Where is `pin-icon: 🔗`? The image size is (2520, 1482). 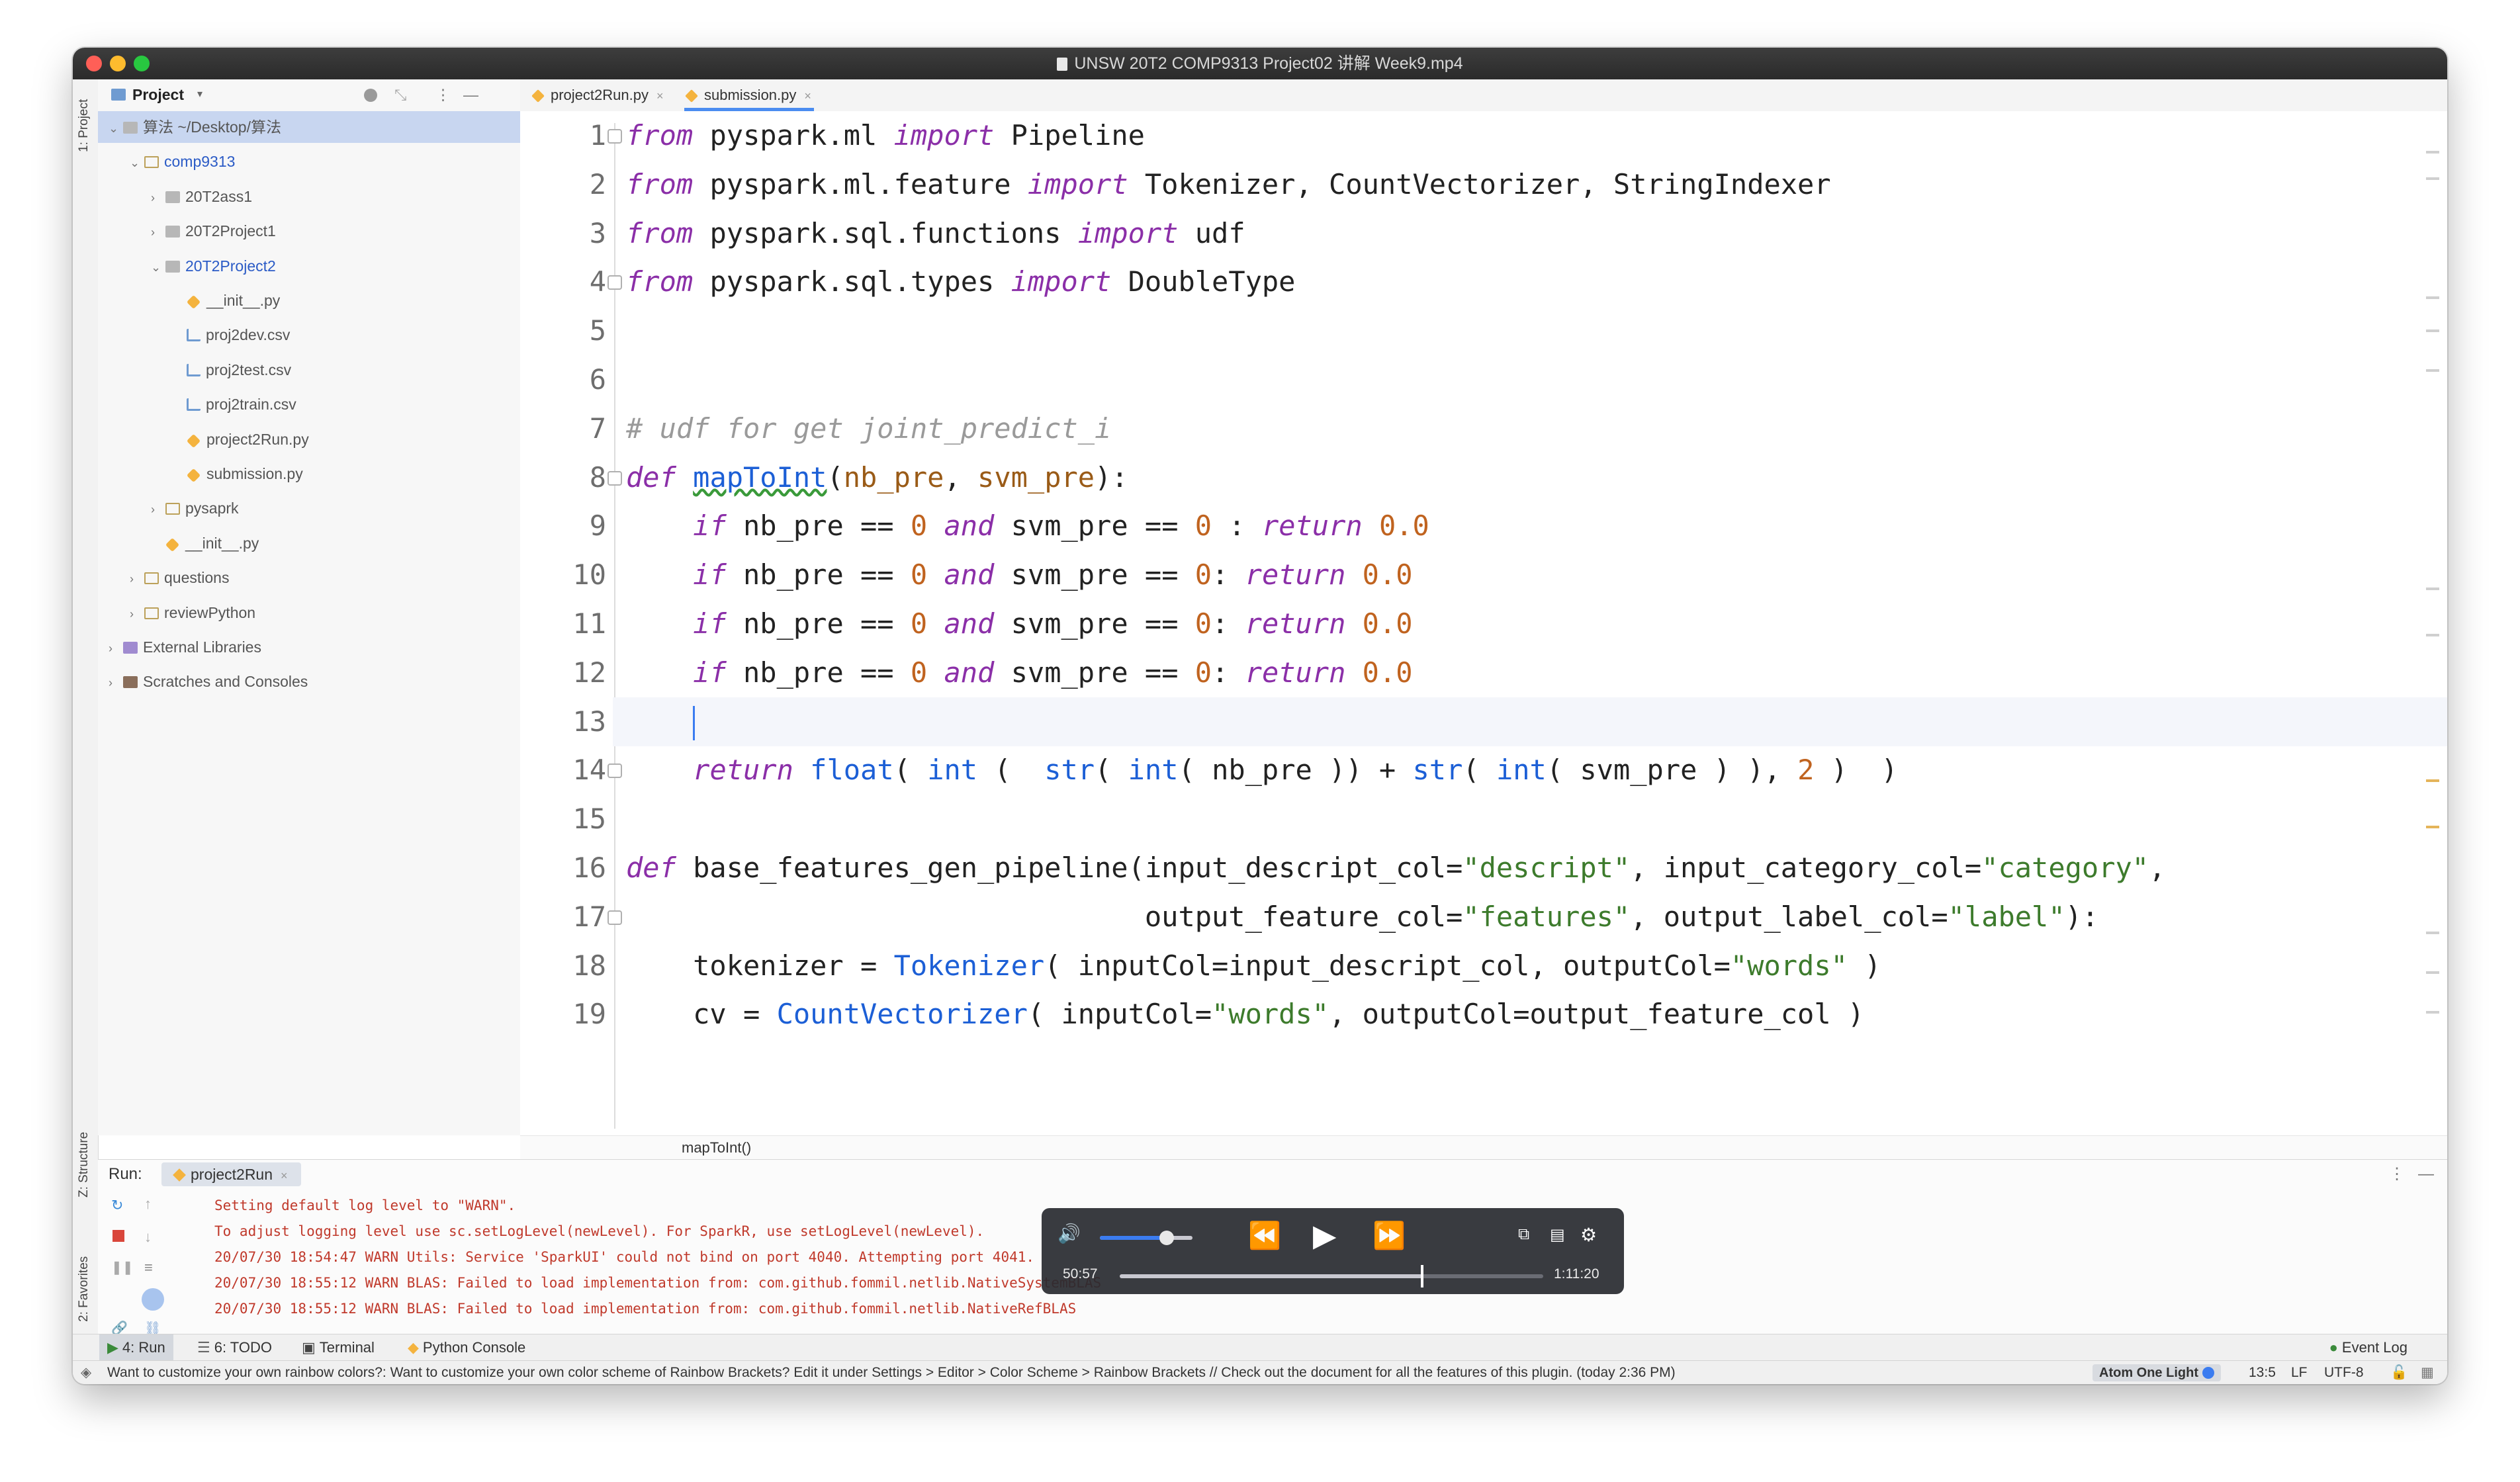 pin-icon: 🔗 is located at coordinates (119, 1328).